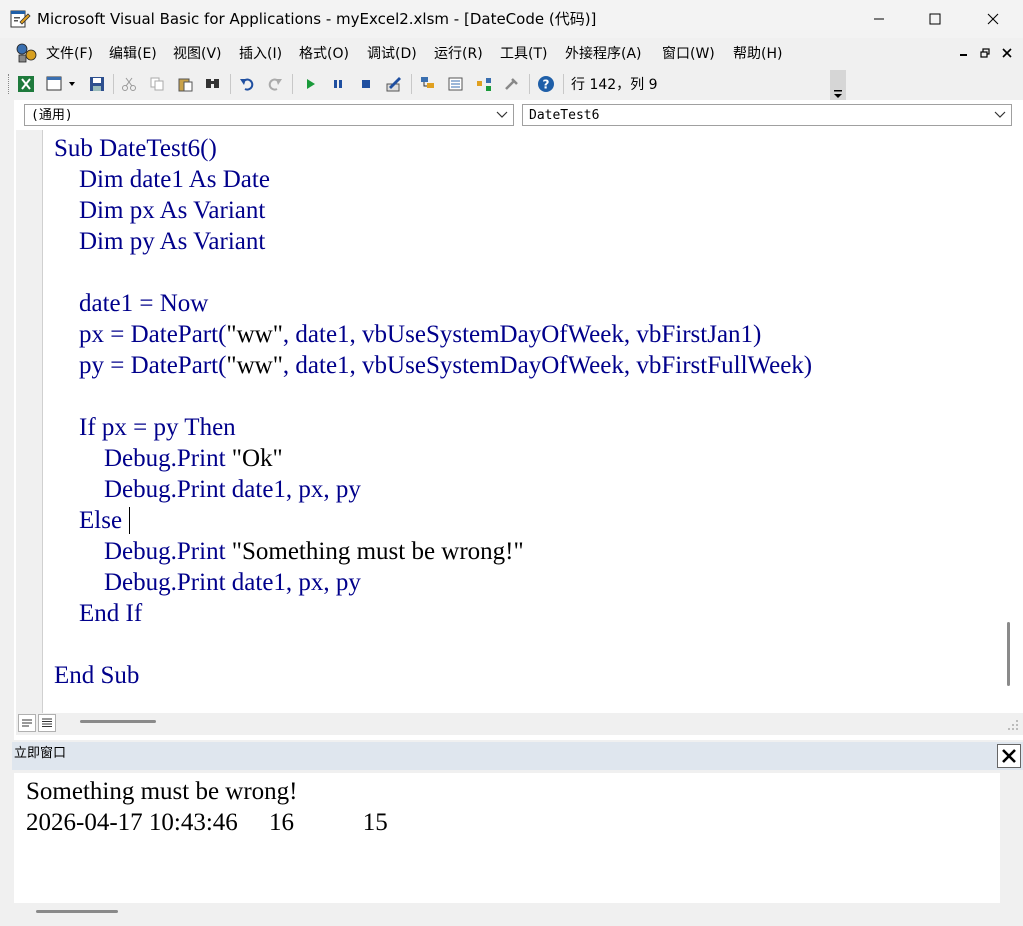 The width and height of the screenshot is (1023, 926). I want to click on procedure-combo: DateTest6, so click(767, 115).